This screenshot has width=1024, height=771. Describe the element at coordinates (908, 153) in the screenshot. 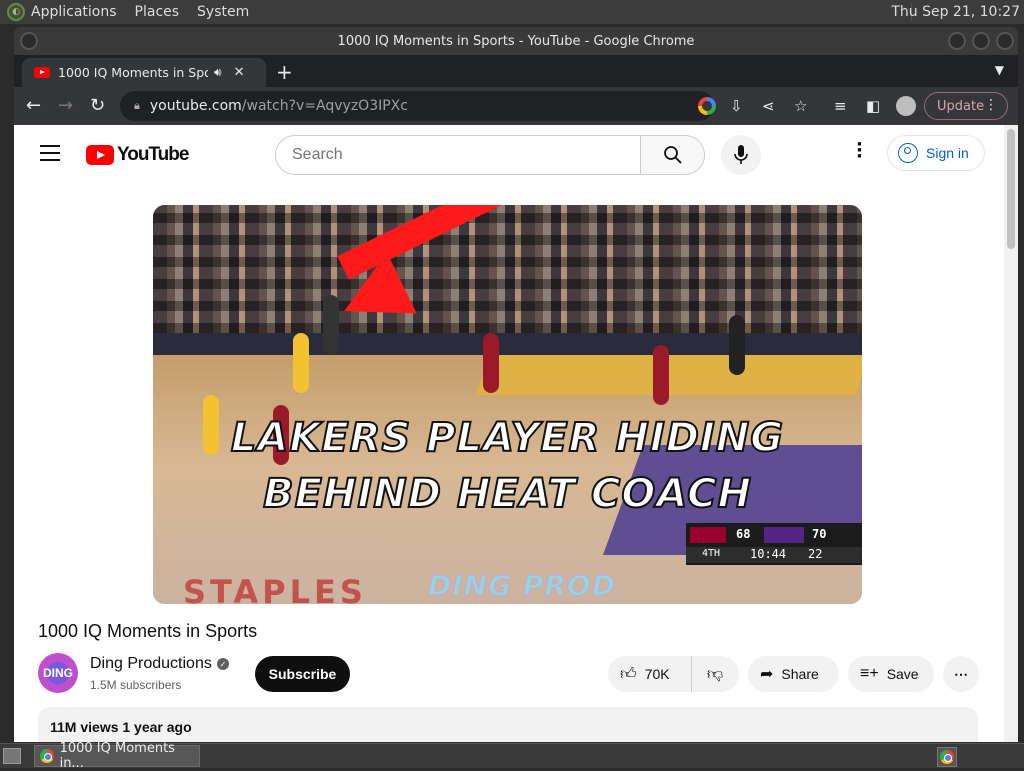

I see `account-icon` at that location.